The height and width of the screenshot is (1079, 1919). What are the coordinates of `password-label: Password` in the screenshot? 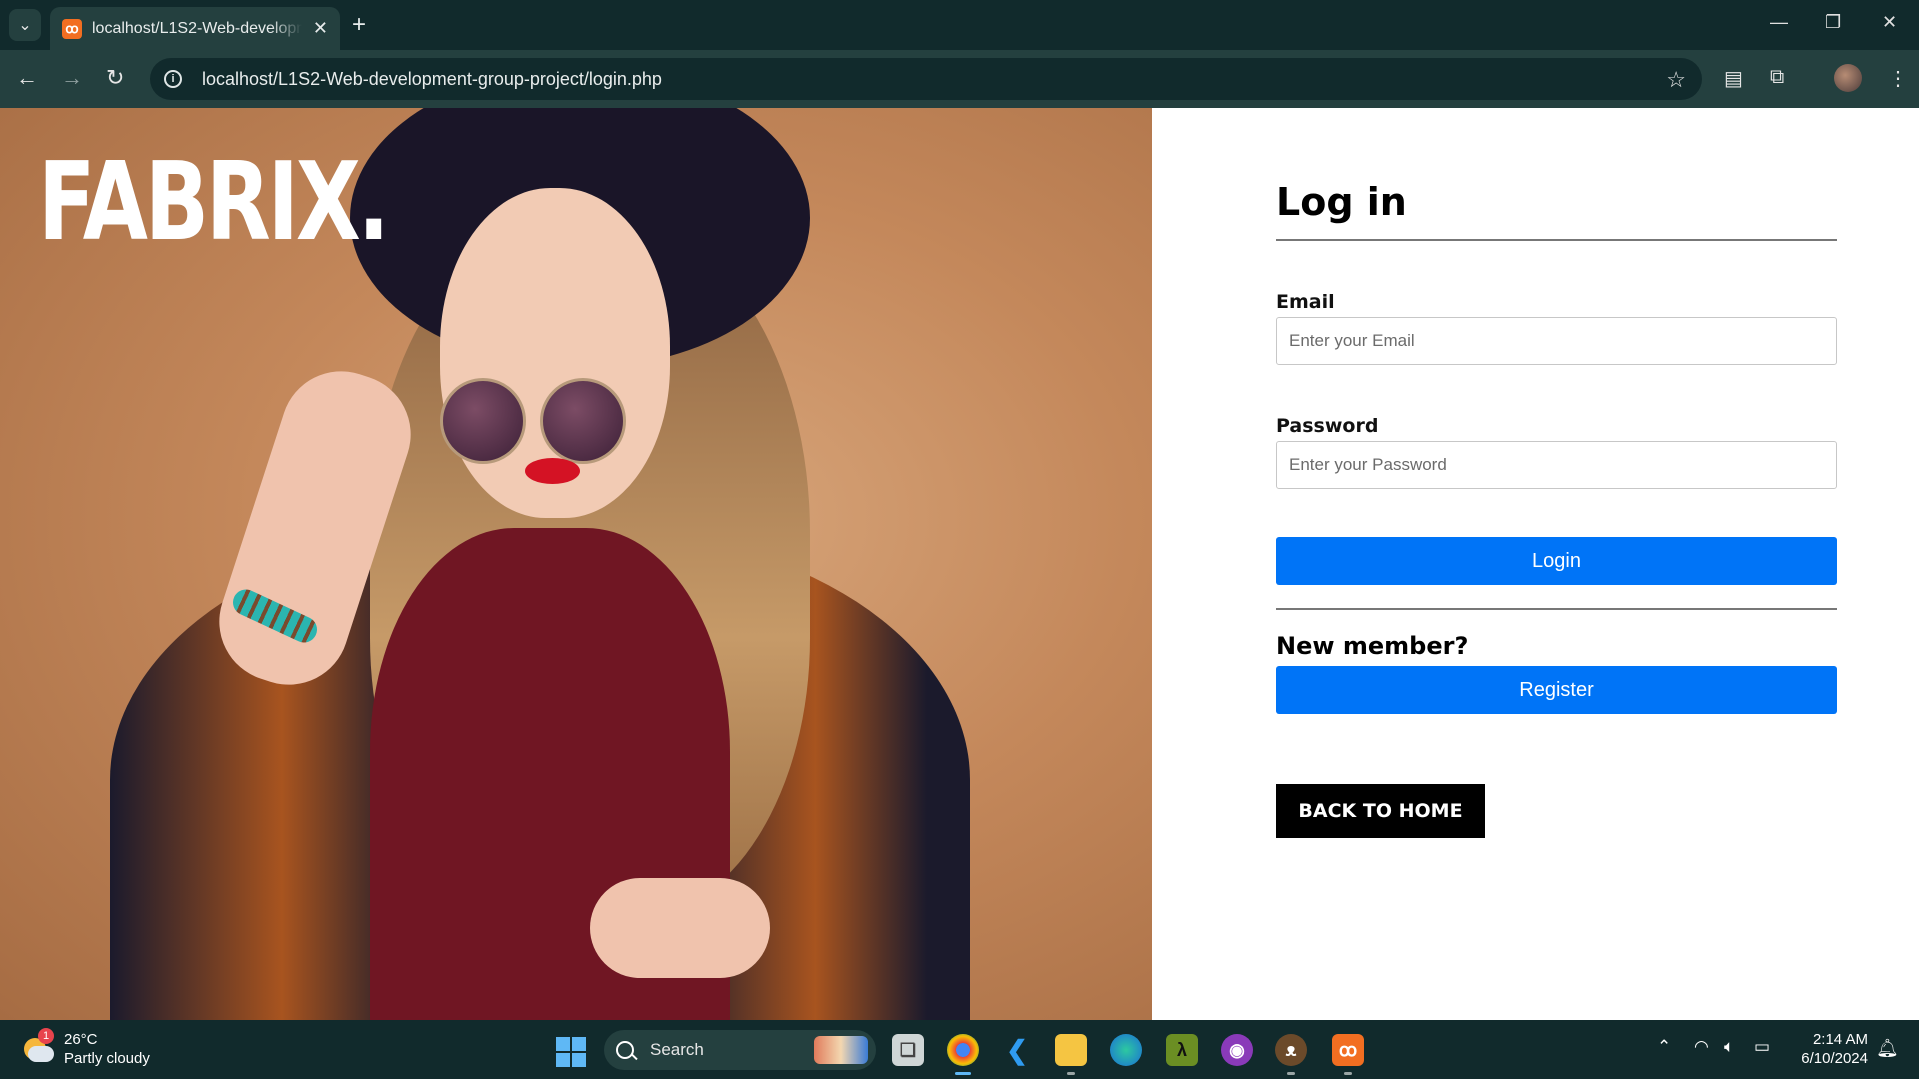 It's located at (1327, 426).